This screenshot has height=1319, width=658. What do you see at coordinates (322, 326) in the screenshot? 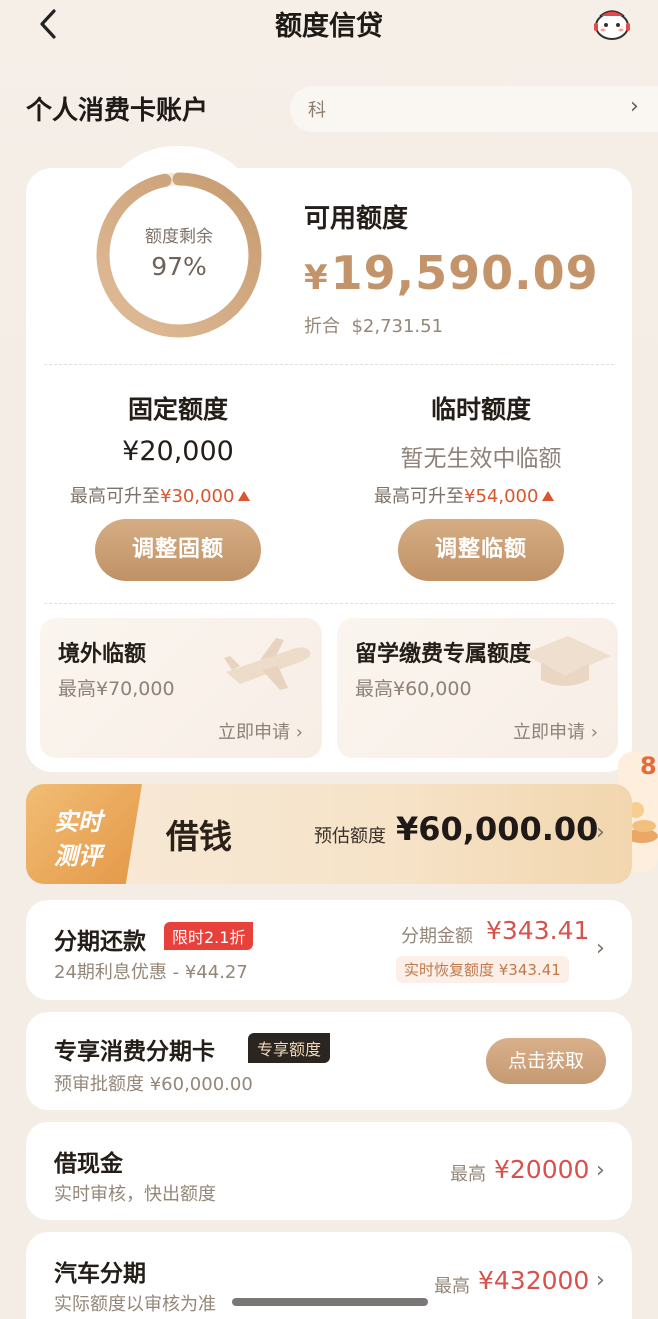
I see `converted-label: 折合` at bounding box center [322, 326].